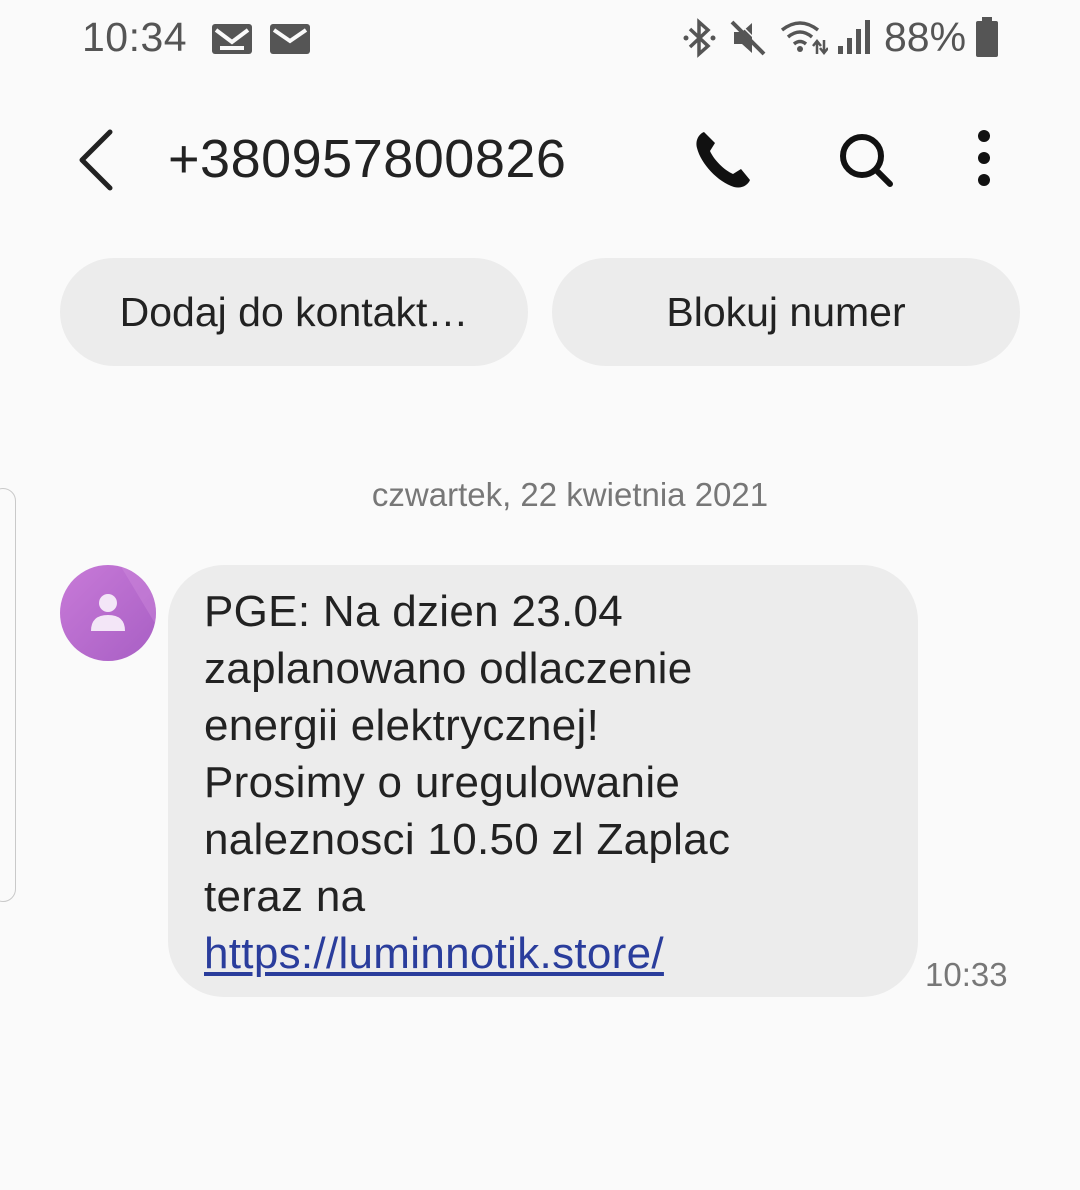 The image size is (1080, 1190). What do you see at coordinates (442, 782) in the screenshot?
I see `message-line: Prosimy o uregulowanie` at bounding box center [442, 782].